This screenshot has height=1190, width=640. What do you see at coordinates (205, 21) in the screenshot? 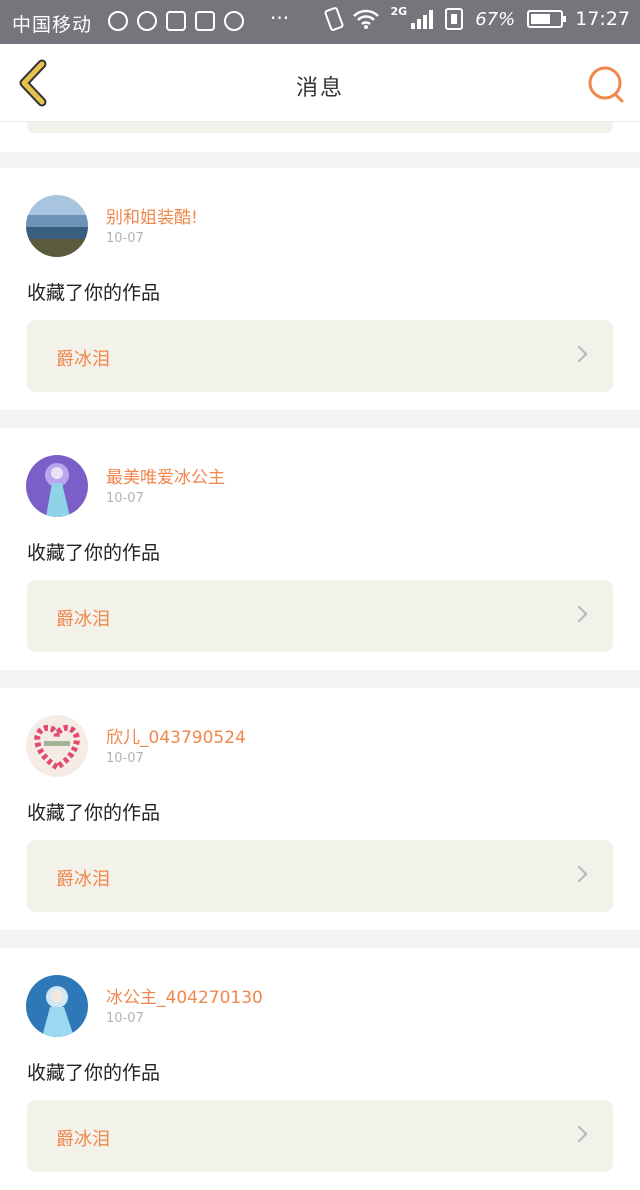
I see `image-icon` at bounding box center [205, 21].